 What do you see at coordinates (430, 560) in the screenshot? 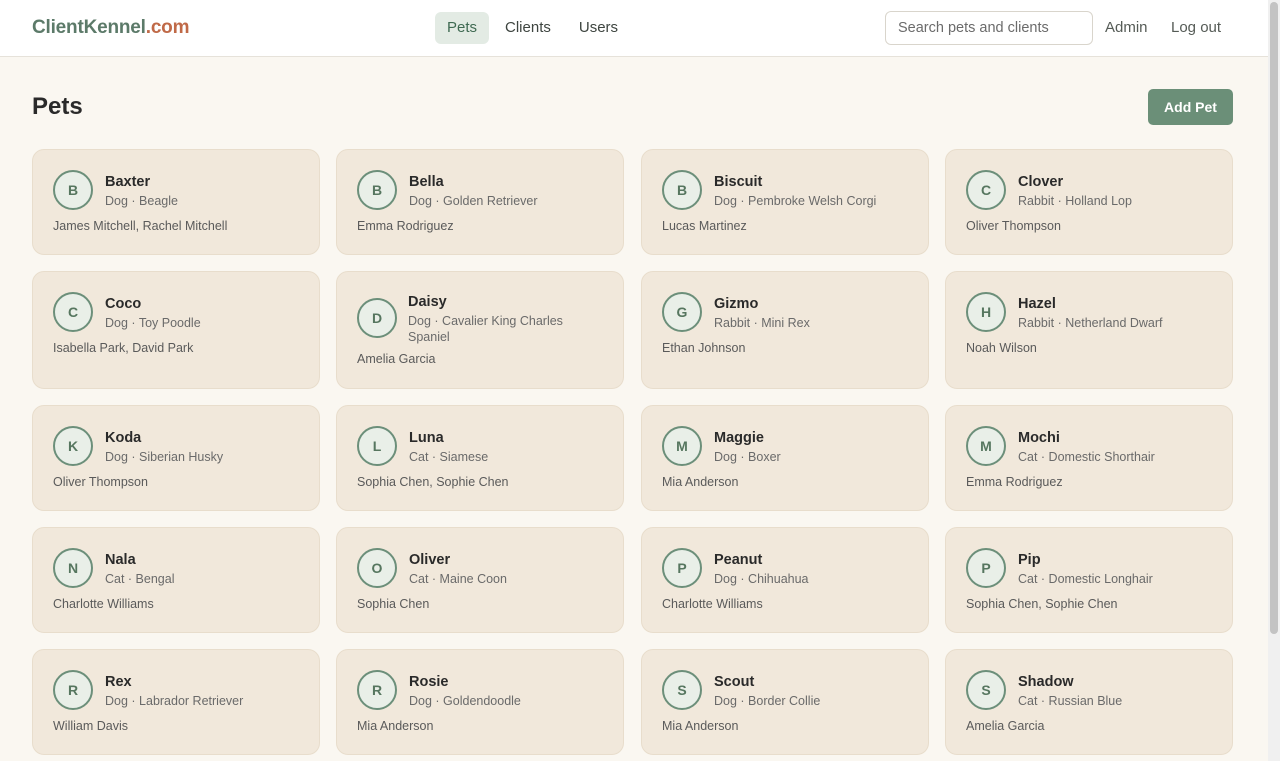
I see `pet-name: Oliver` at bounding box center [430, 560].